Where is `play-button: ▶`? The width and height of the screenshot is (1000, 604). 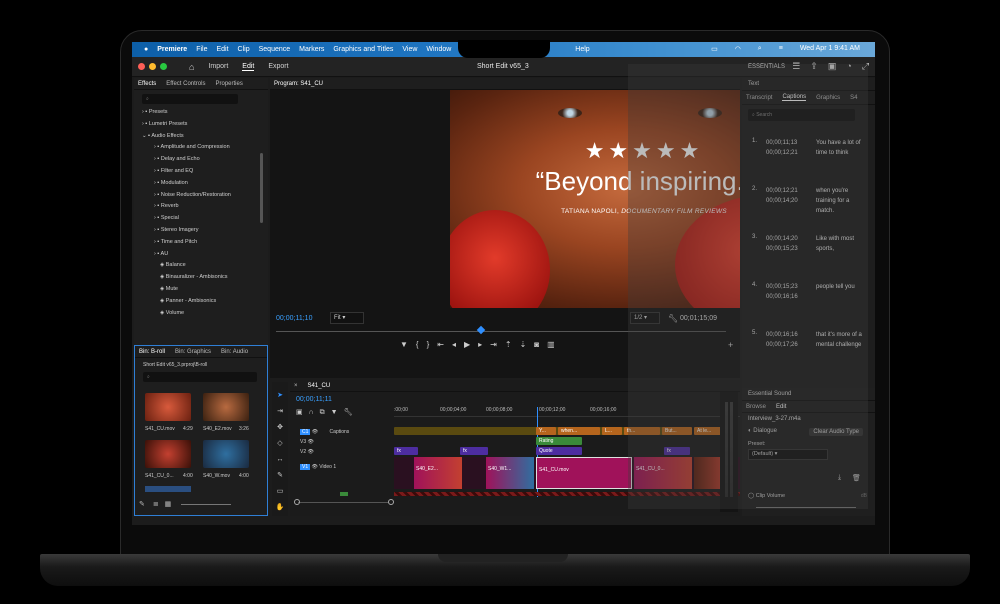
play-button: ▶ is located at coordinates (471, 344).